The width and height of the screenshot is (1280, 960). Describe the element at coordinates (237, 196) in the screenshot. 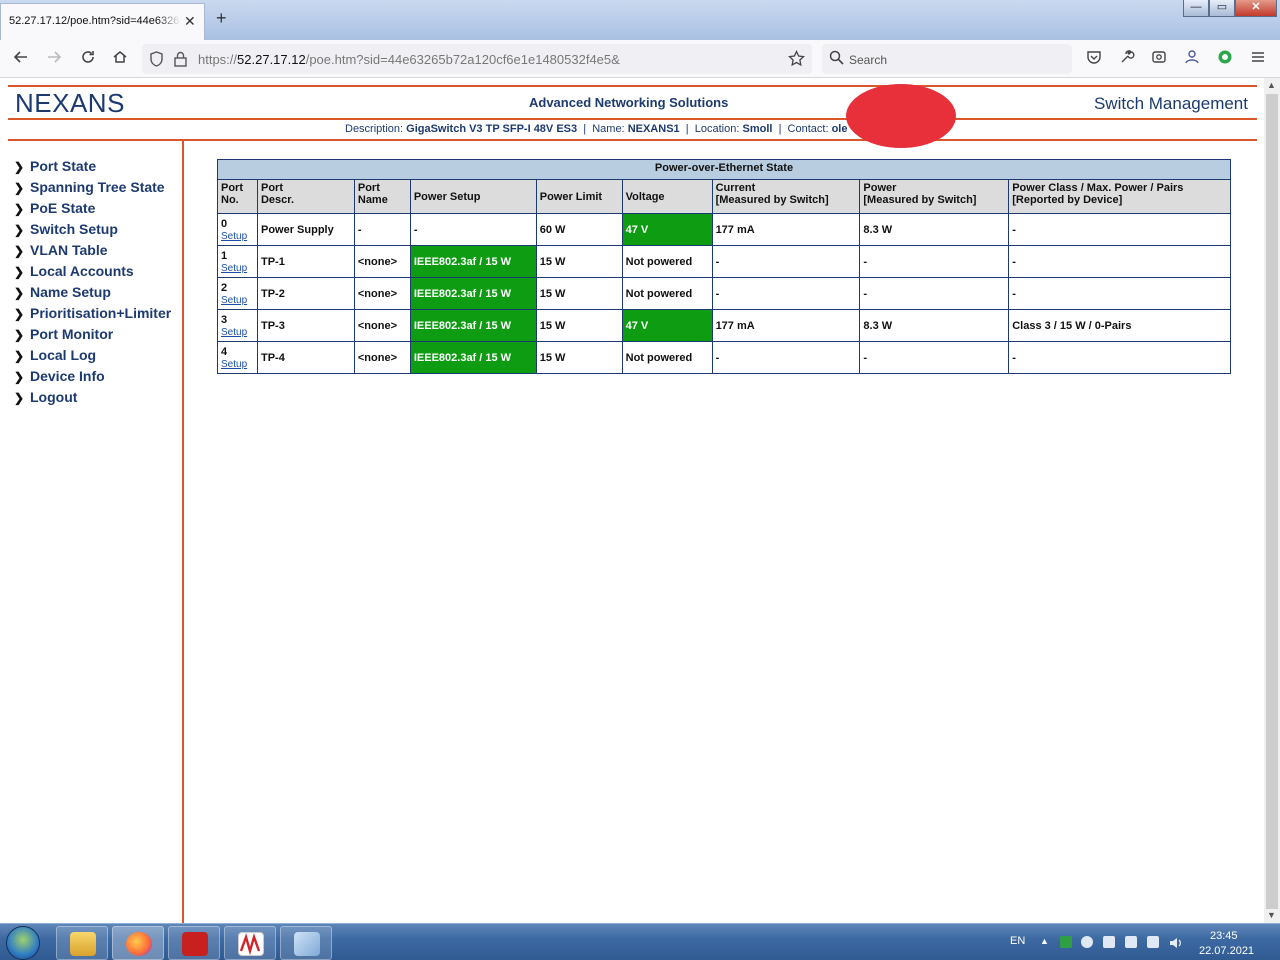

I see `col-header-port-no: Port No.` at that location.